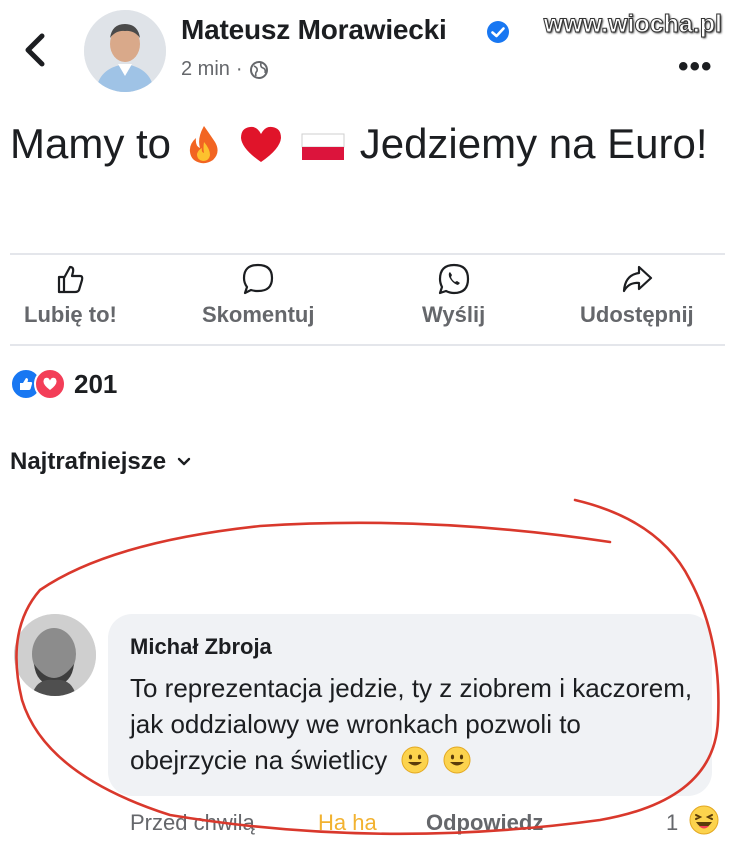 This screenshot has height=844, width=737. What do you see at coordinates (347, 823) in the screenshot?
I see `haha-reaction-button: Ha ha` at bounding box center [347, 823].